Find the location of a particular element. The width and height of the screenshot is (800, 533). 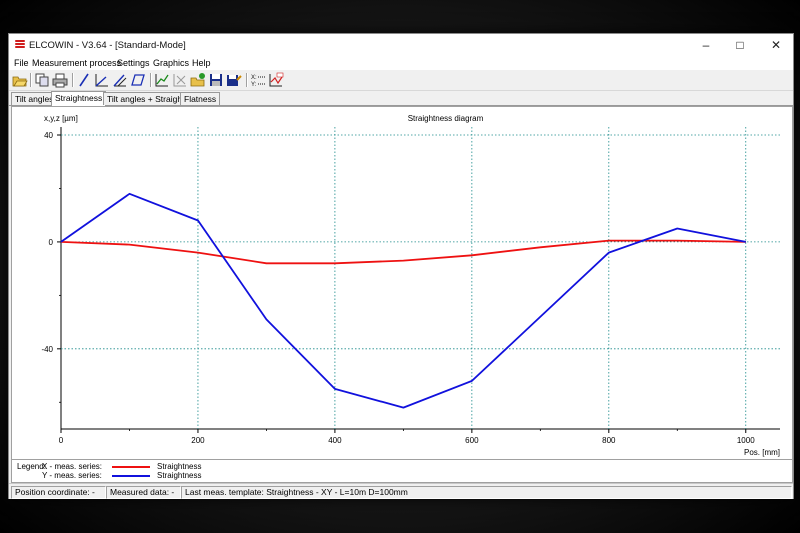

menu-measurement-process: Measurement process is located at coordinates (76, 63).